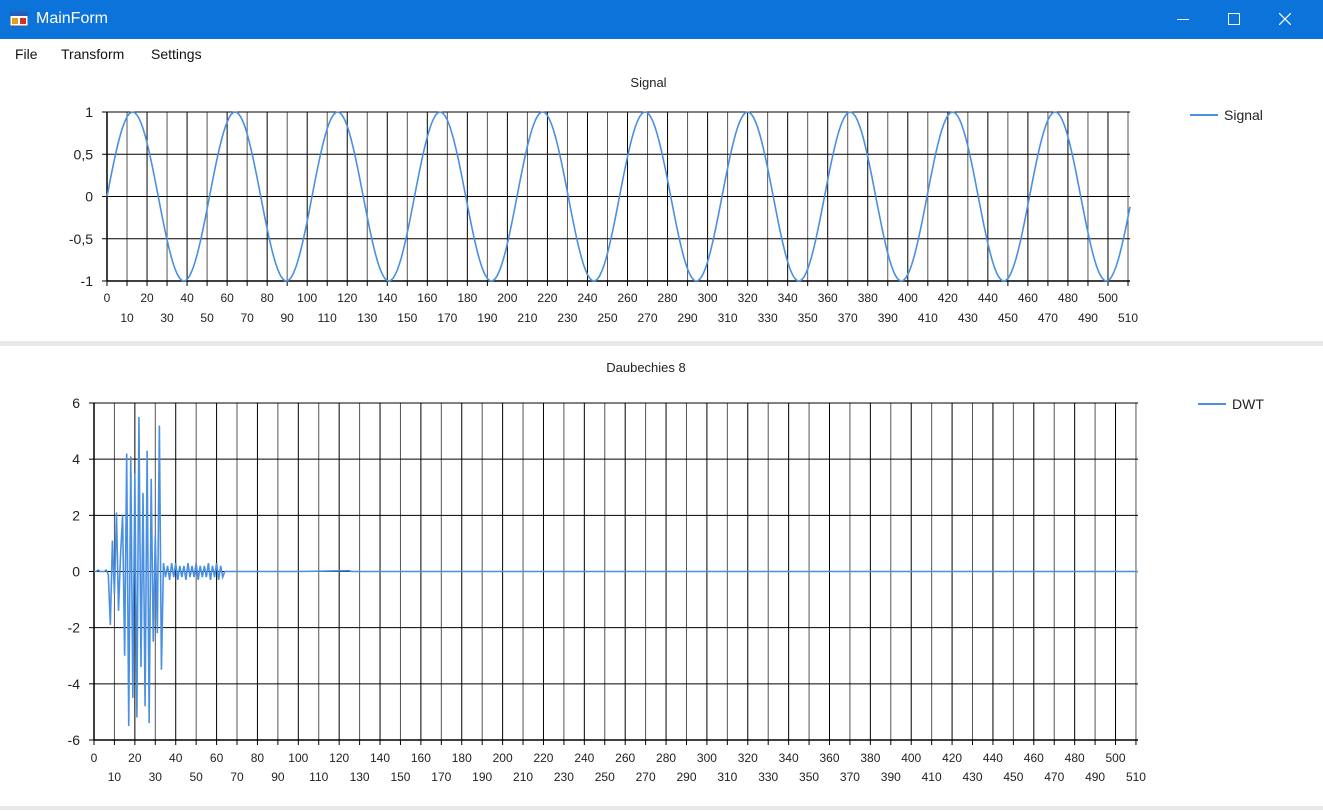 Image resolution: width=1323 pixels, height=811 pixels. What do you see at coordinates (646, 367) in the screenshot?
I see `chart-title: Daubechies 8` at bounding box center [646, 367].